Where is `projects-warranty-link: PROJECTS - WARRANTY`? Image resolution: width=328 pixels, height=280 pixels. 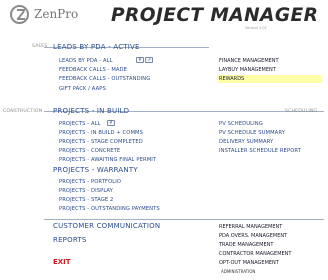
projects-warranty-link: PROJECTS - WARRANTY is located at coordinates (95, 170).